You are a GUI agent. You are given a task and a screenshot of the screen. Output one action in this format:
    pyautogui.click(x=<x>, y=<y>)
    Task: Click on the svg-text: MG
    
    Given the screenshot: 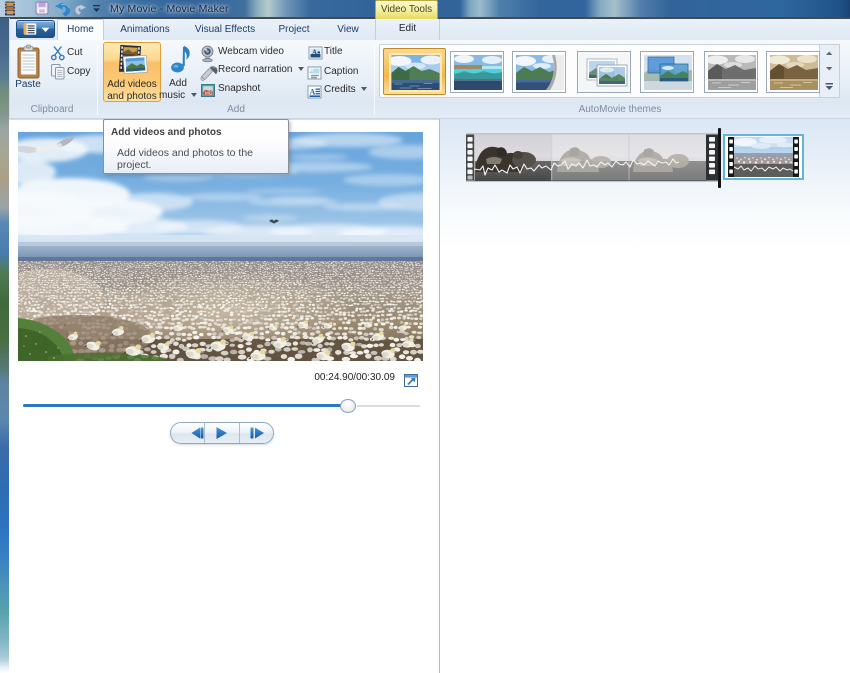 What is the action you would take?
    pyautogui.click(x=209, y=93)
    